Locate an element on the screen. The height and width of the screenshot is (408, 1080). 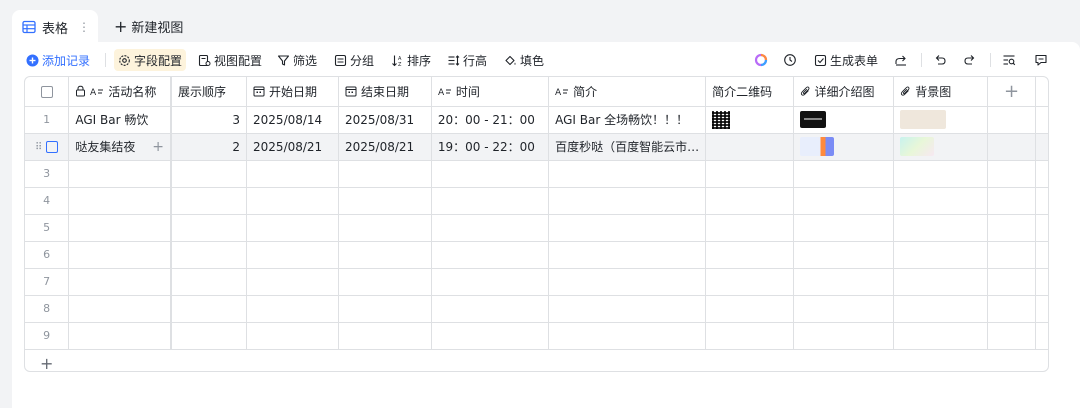
cell-time: 19：00 - 22：00 is located at coordinates (490, 147).